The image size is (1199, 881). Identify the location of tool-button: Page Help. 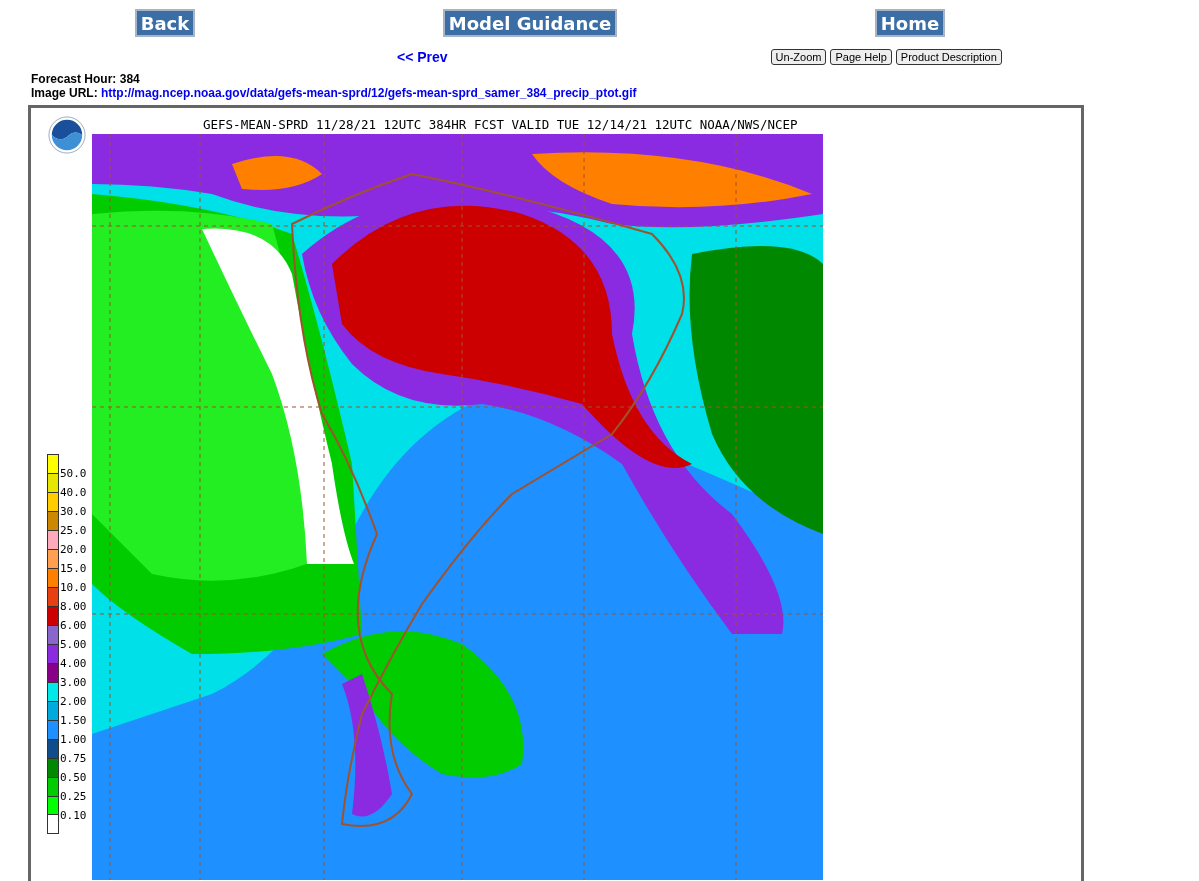
(861, 57).